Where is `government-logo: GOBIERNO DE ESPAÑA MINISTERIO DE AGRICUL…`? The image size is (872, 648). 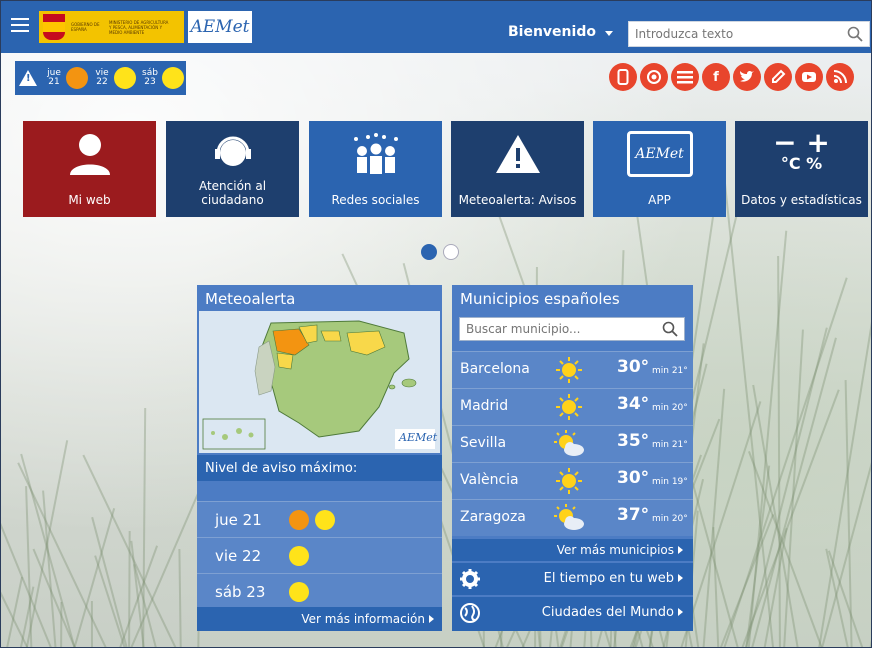 government-logo: GOBIERNO DE ESPAÑA MINISTERIO DE AGRICUL… is located at coordinates (111, 27).